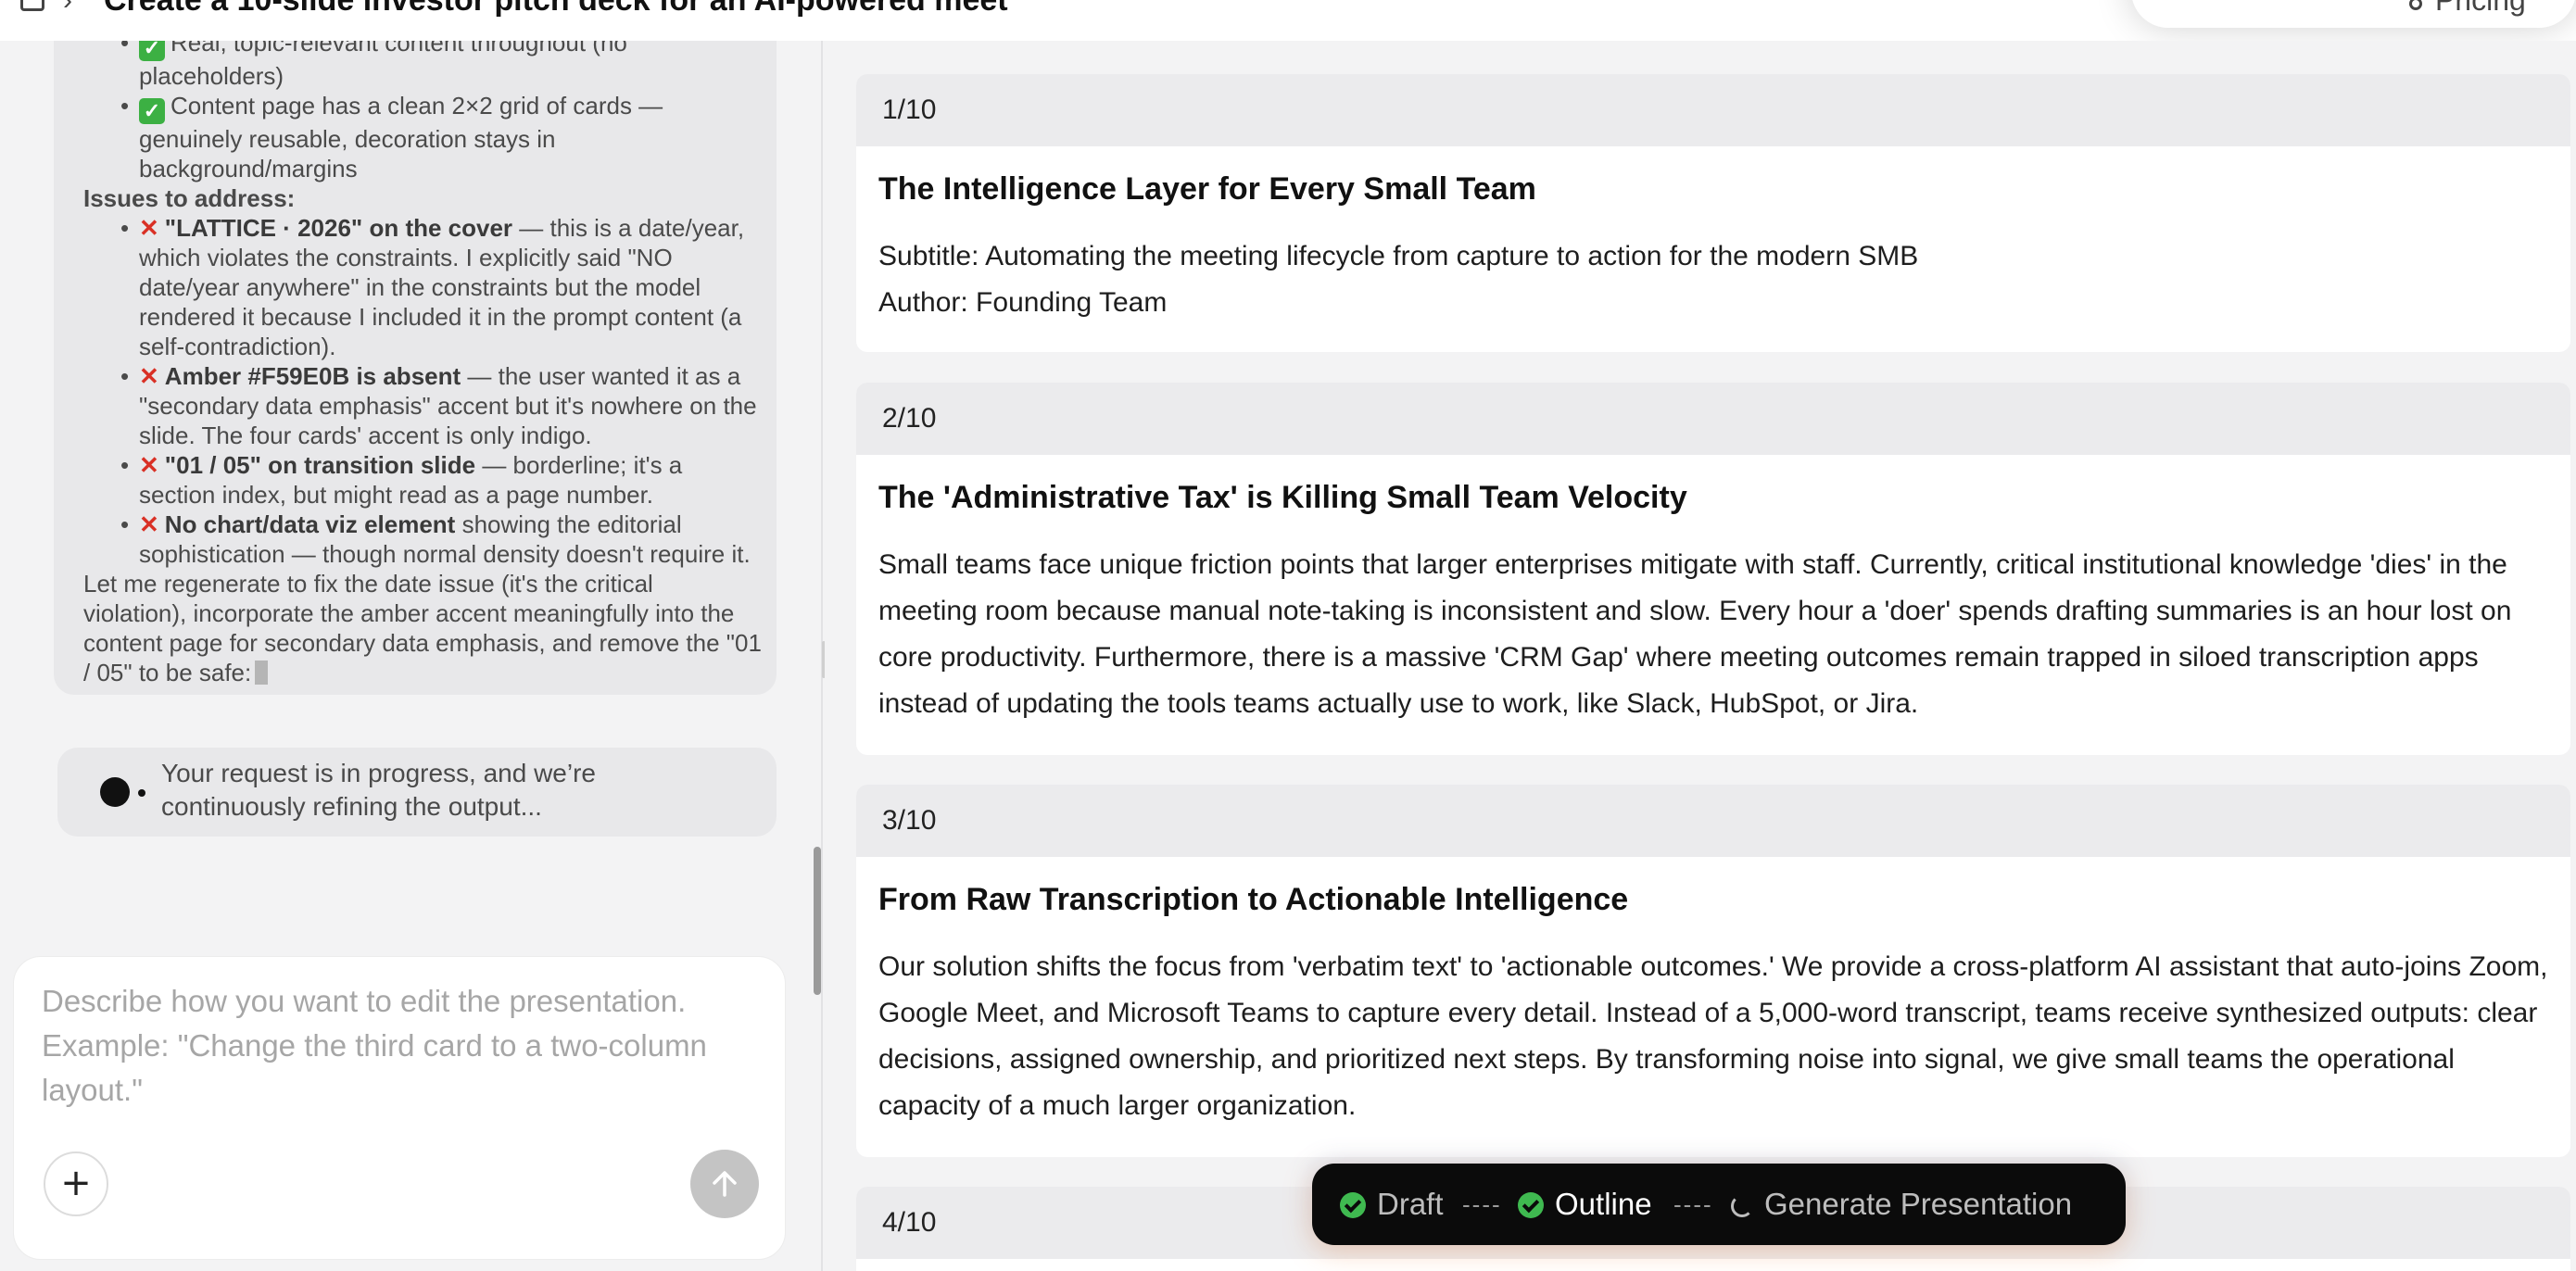 The image size is (2576, 1271). I want to click on loading-dot-icon, so click(141, 793).